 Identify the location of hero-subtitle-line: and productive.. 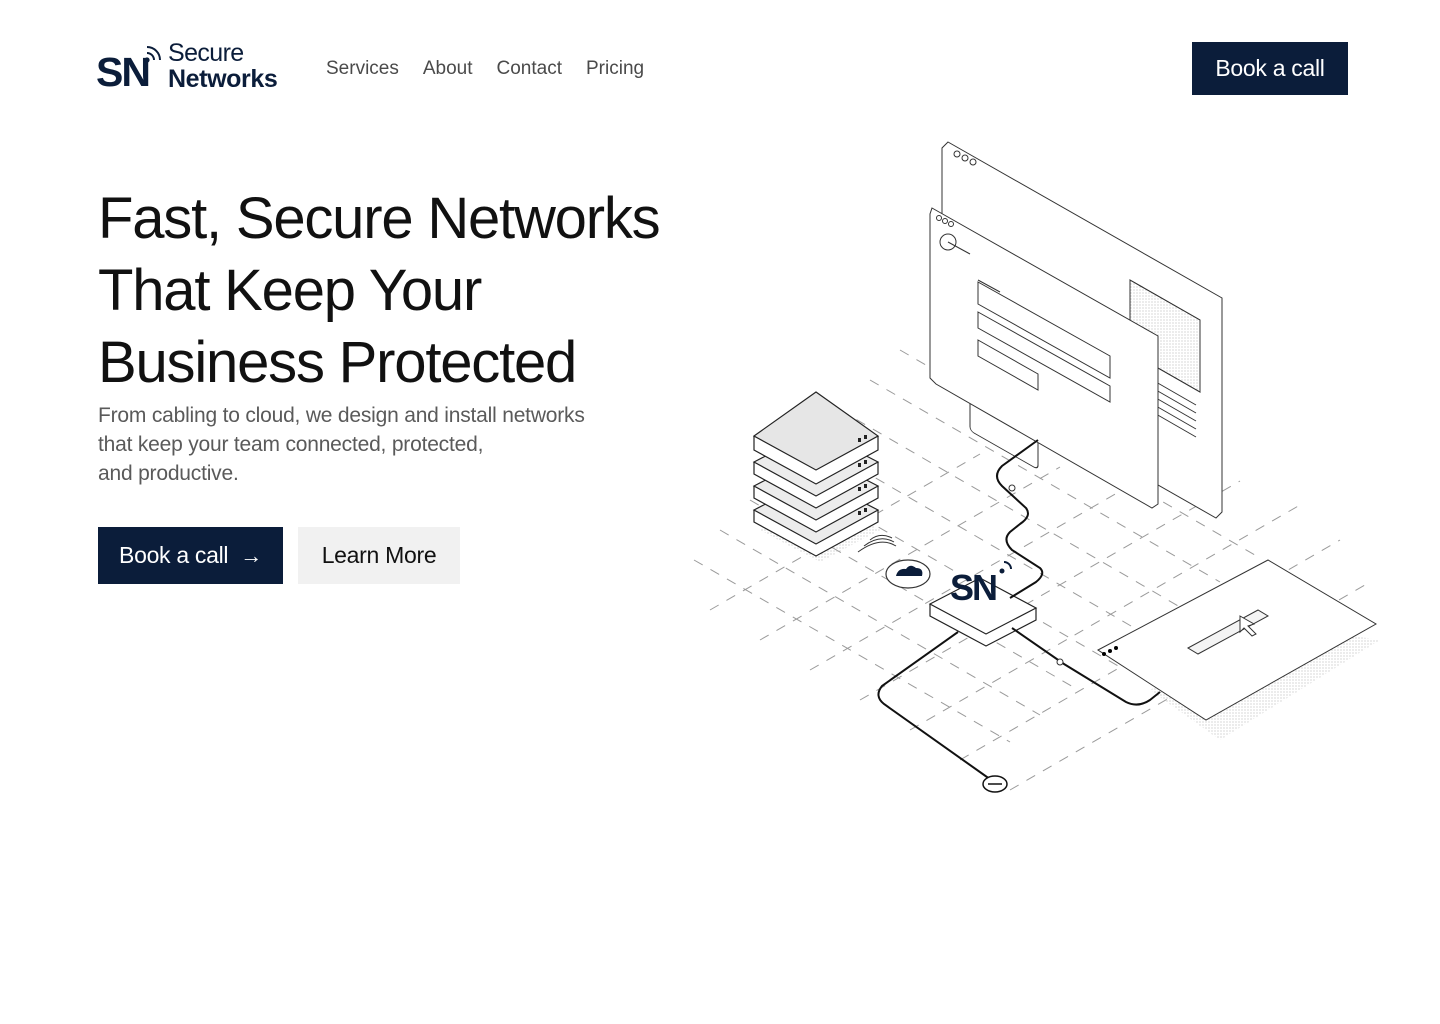
(168, 473).